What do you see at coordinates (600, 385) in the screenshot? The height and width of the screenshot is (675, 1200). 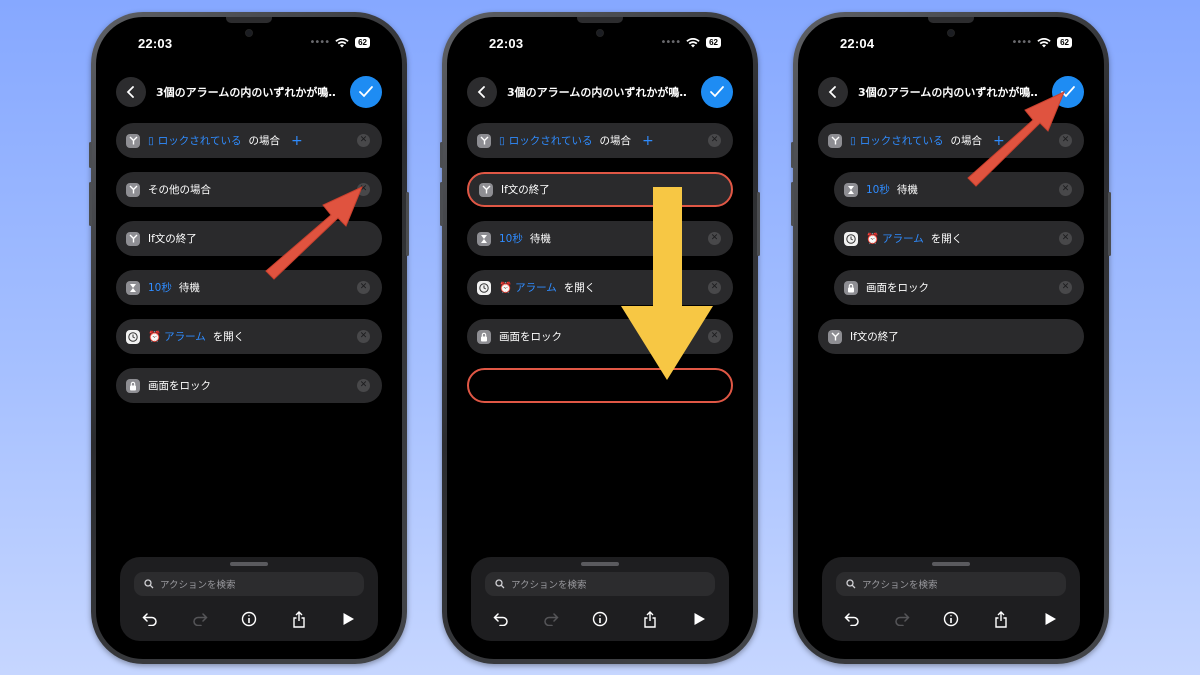 I see `drop-target-highlight` at bounding box center [600, 385].